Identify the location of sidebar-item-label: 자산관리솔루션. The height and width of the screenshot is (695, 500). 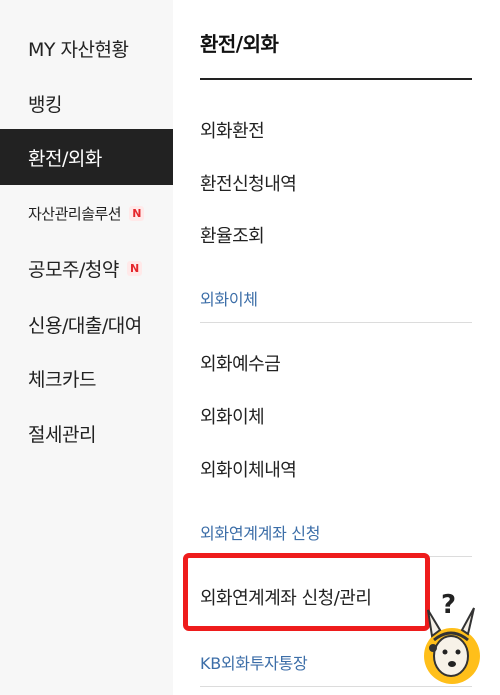
(75, 213).